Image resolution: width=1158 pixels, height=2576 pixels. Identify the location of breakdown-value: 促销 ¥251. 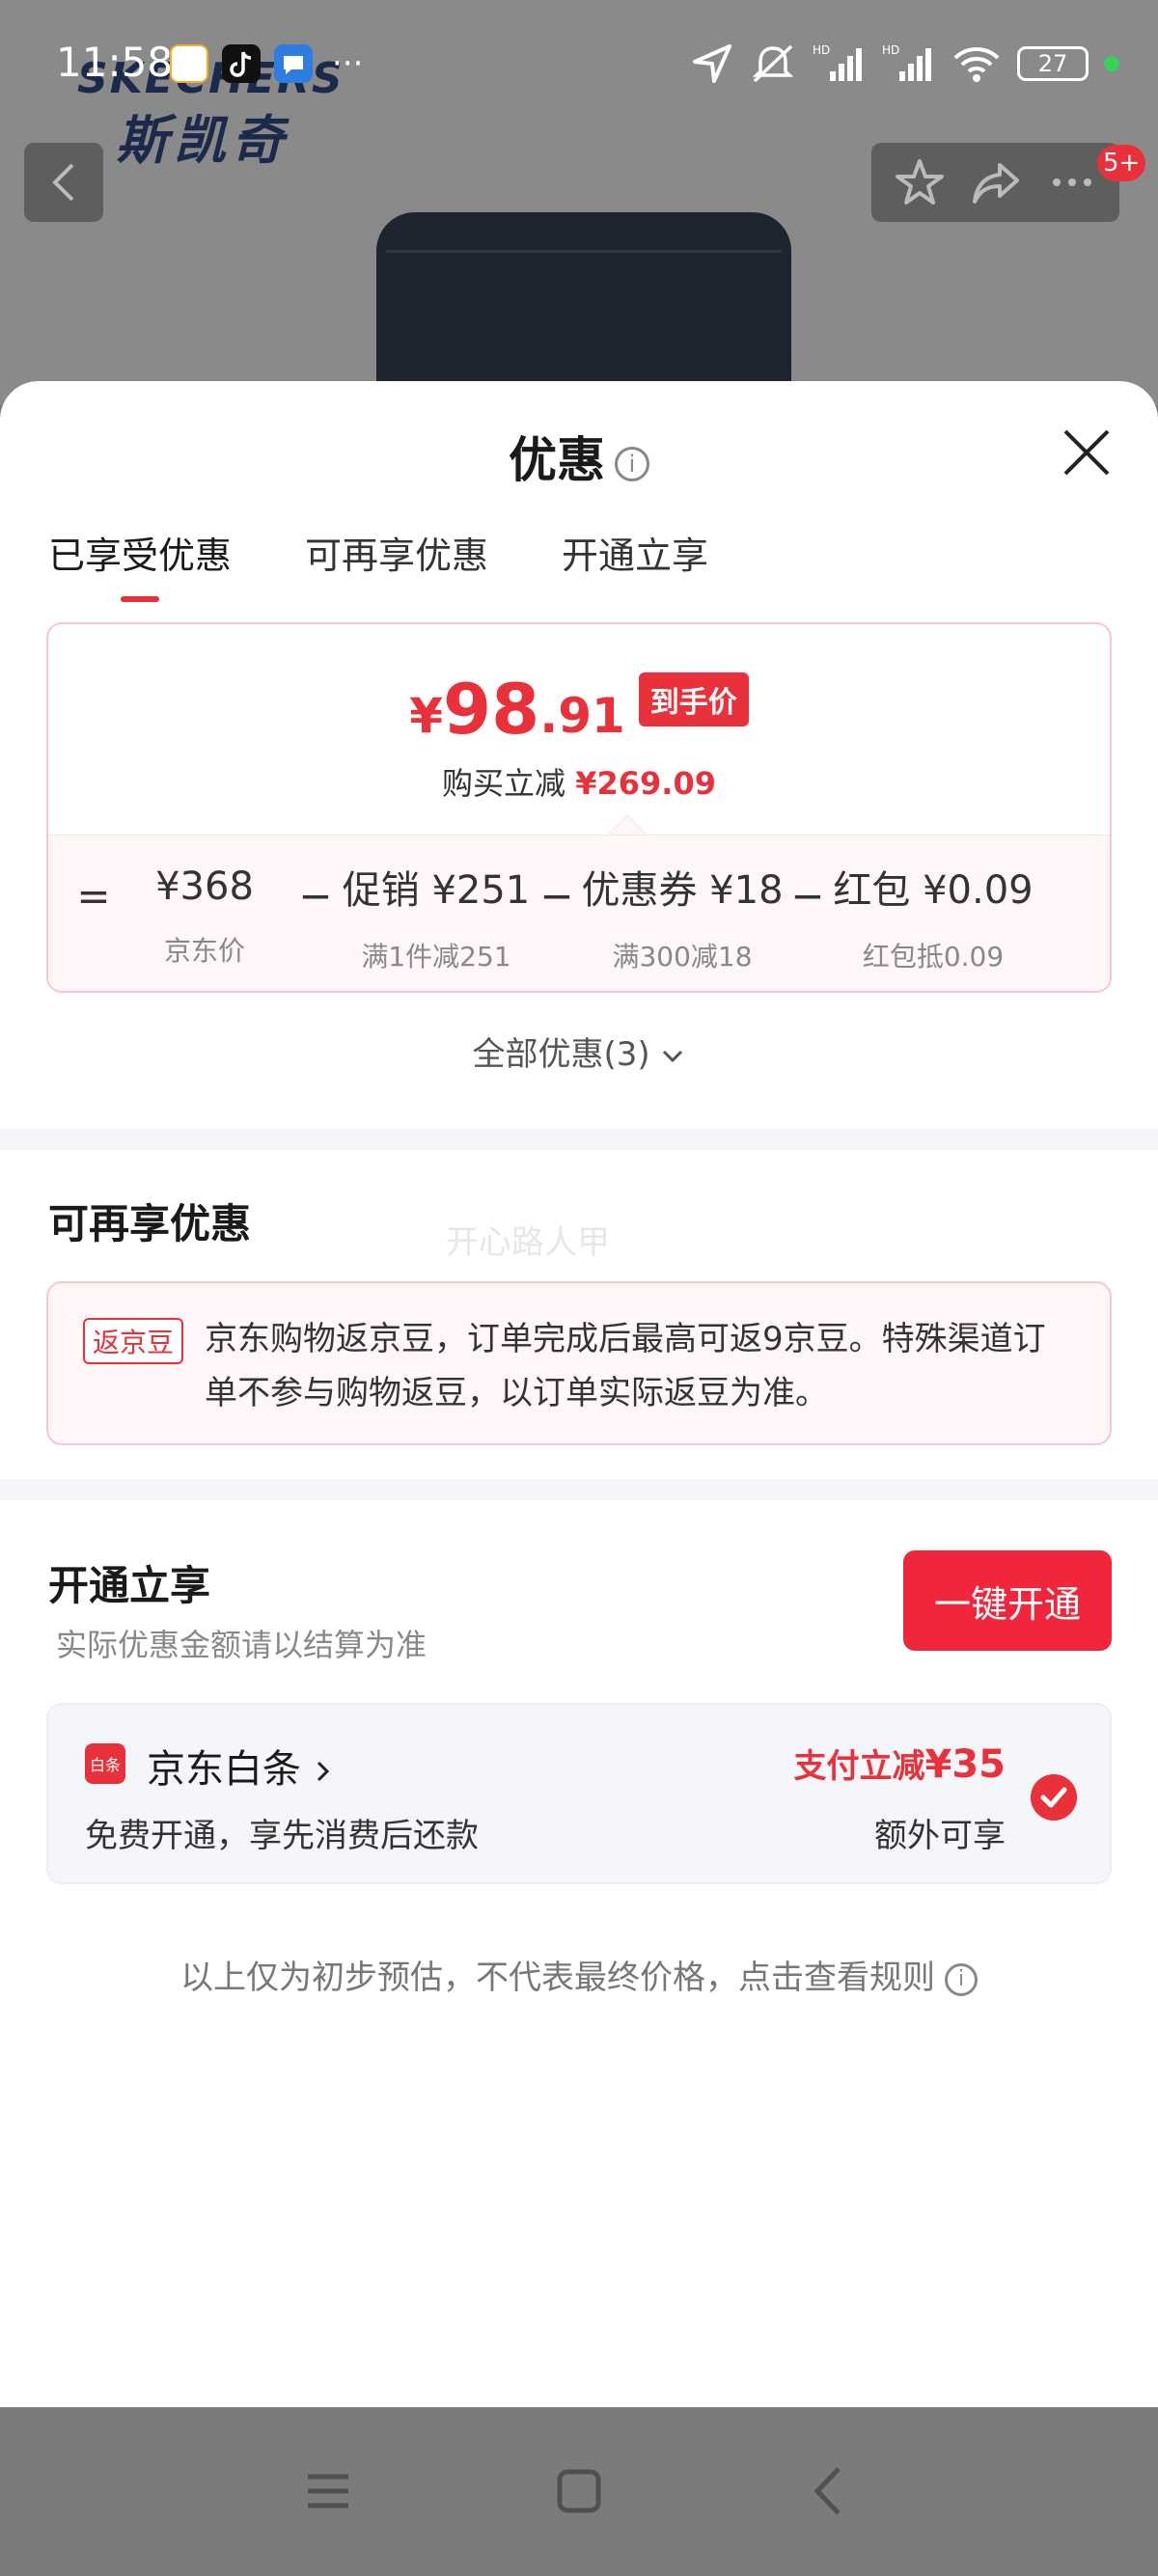
(436, 890).